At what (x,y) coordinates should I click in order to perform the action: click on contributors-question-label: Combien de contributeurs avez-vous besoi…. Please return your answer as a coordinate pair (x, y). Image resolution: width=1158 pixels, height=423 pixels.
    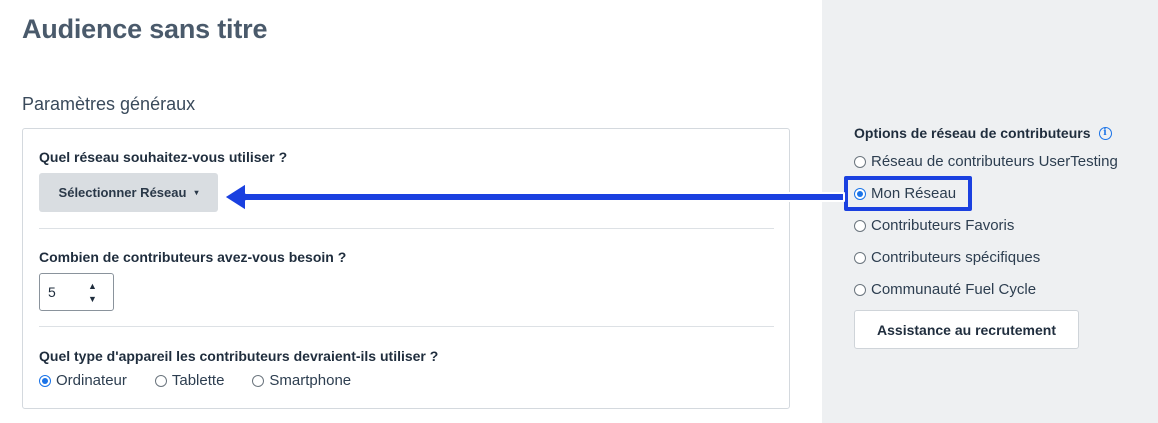
    Looking at the image, I should click on (193, 257).